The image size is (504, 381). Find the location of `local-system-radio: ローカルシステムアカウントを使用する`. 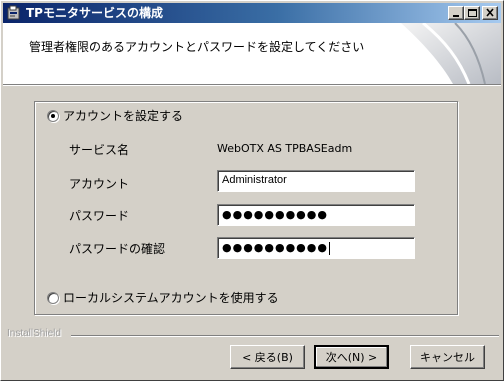

local-system-radio: ローカルシステムアカウントを使用する is located at coordinates (163, 297).